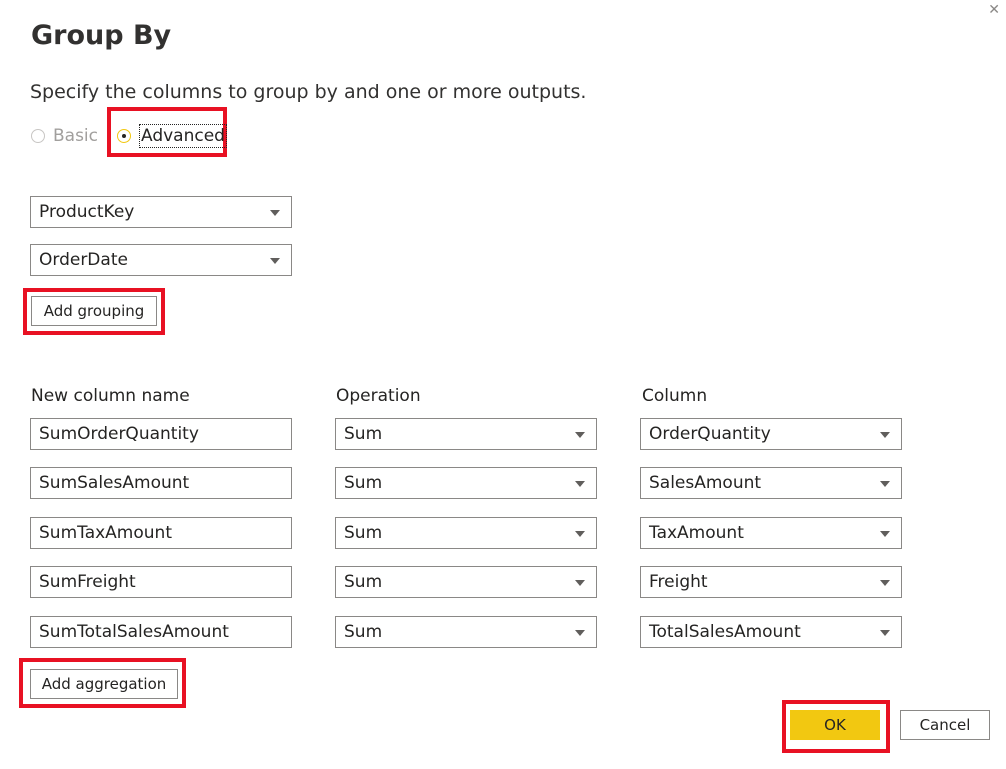 The width and height of the screenshot is (1006, 769). I want to click on column-select-value: TotalSalesAmount, so click(725, 632).